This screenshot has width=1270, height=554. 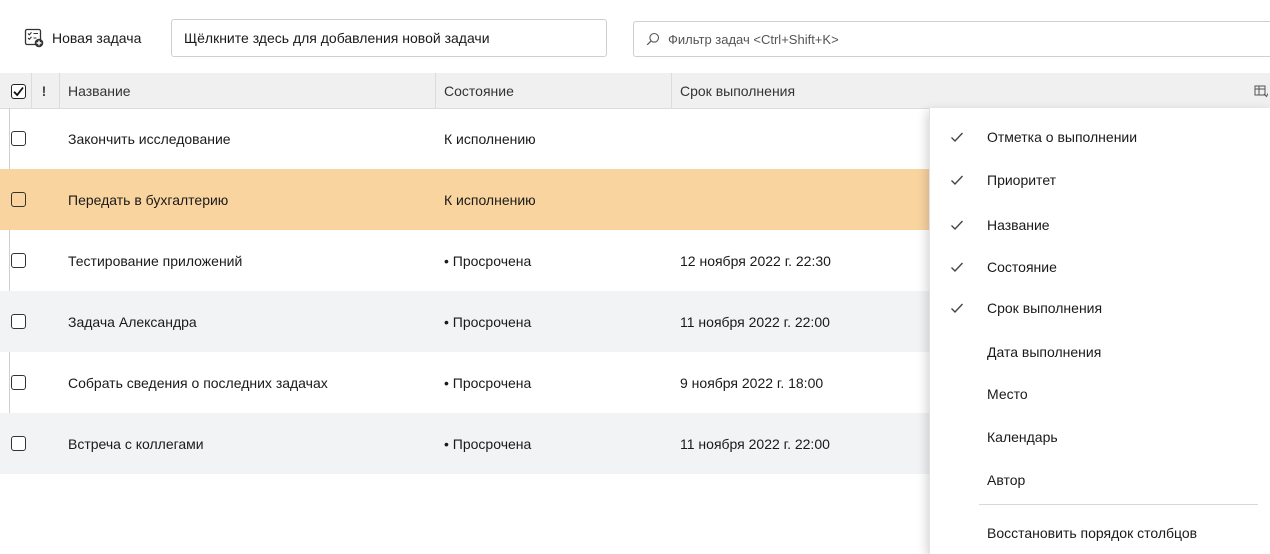 I want to click on task-filter, so click(x=951, y=39).